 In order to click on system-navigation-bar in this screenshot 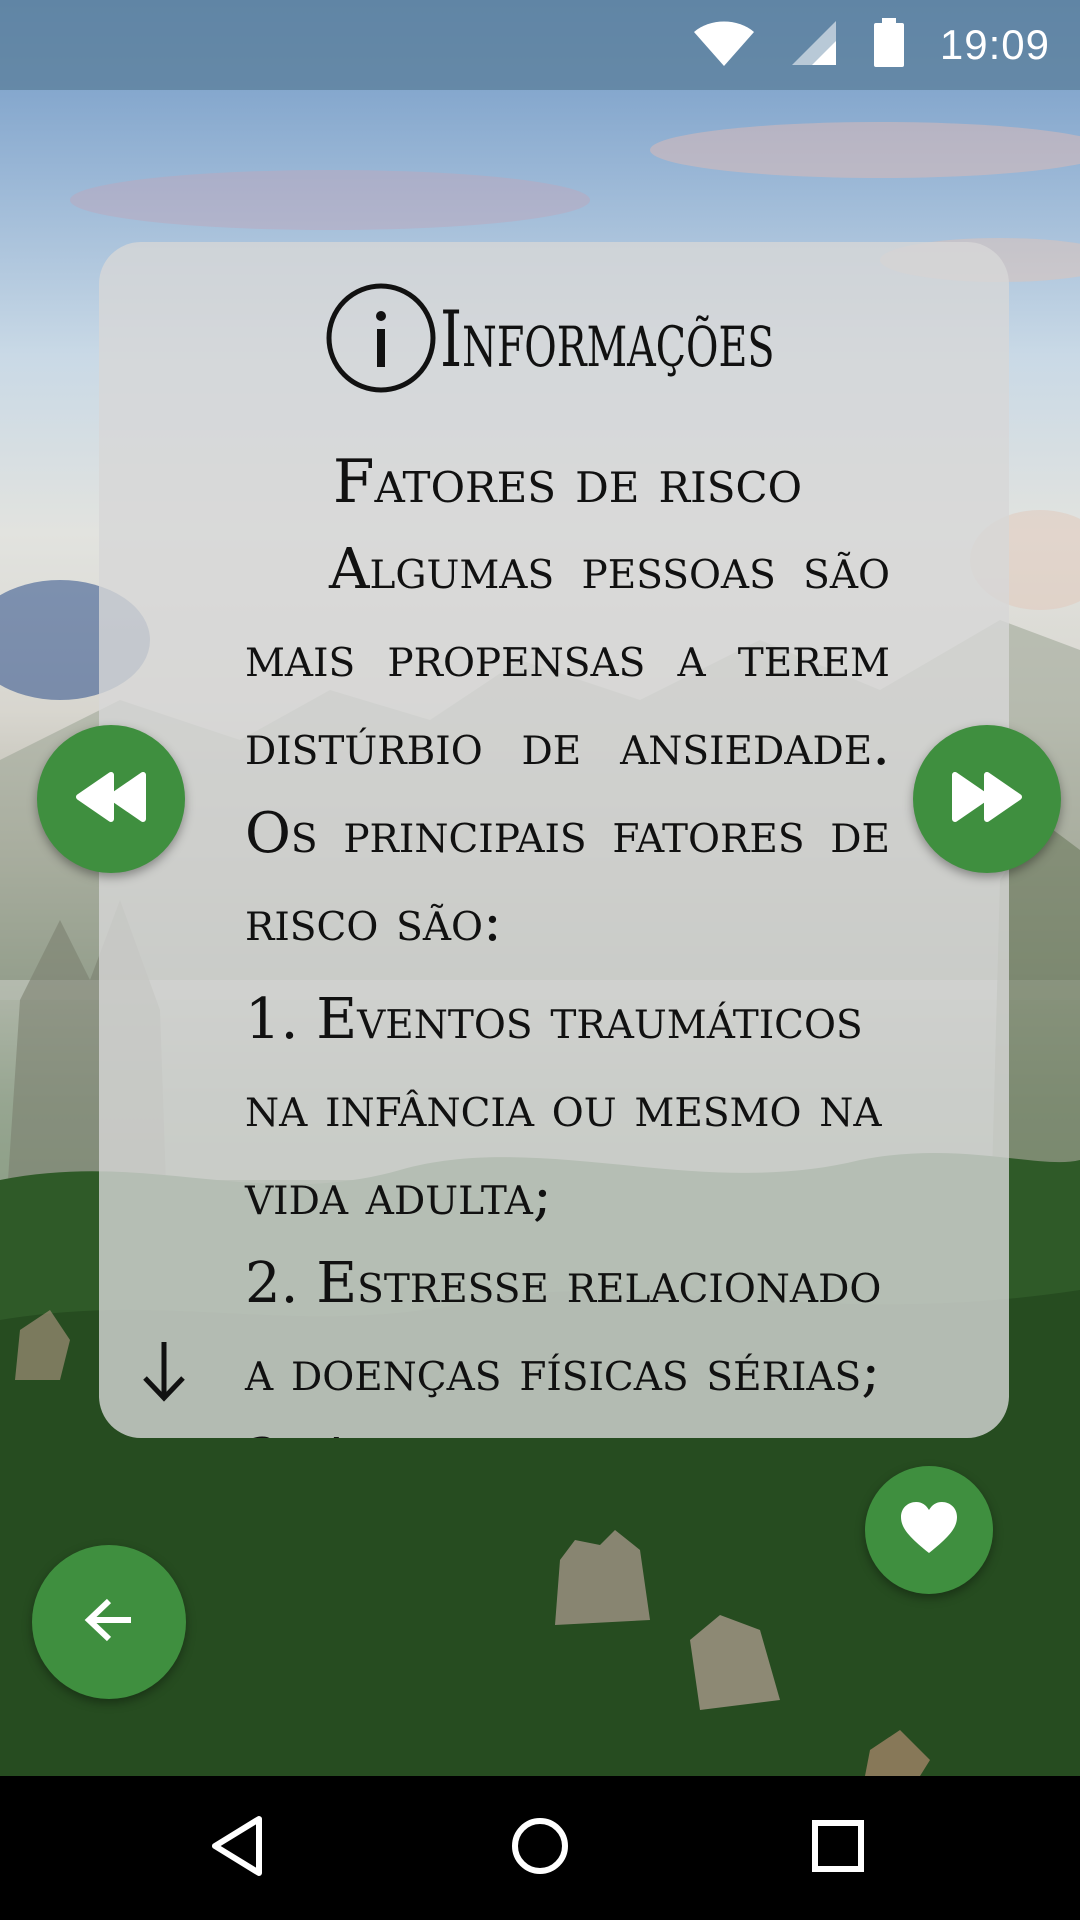, I will do `click(540, 1848)`.